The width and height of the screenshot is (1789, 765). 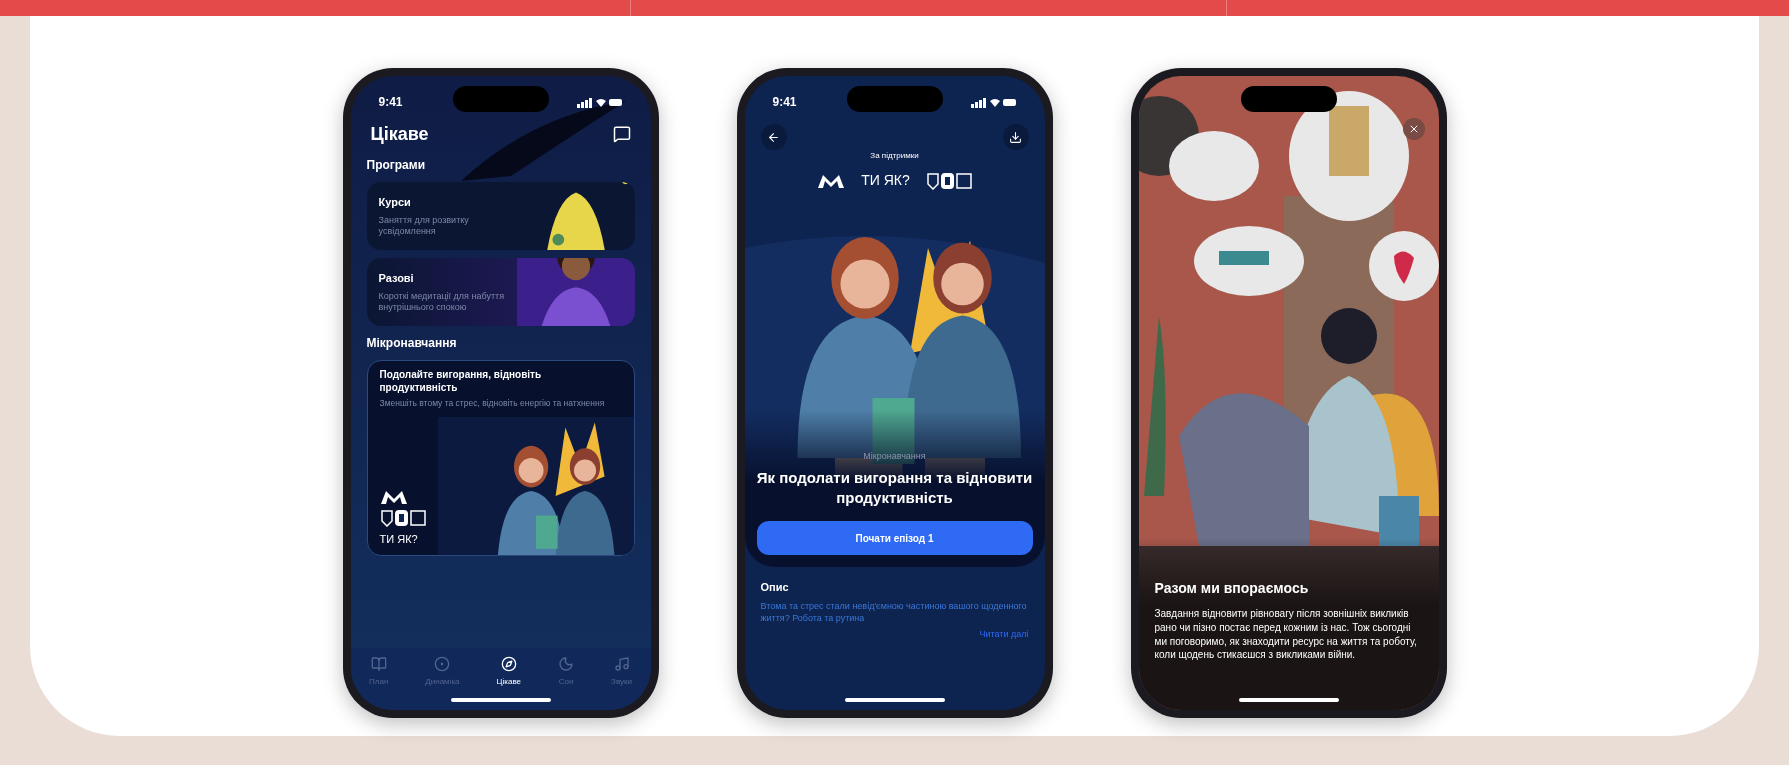 I want to click on tab: Цікаве, so click(x=508, y=672).